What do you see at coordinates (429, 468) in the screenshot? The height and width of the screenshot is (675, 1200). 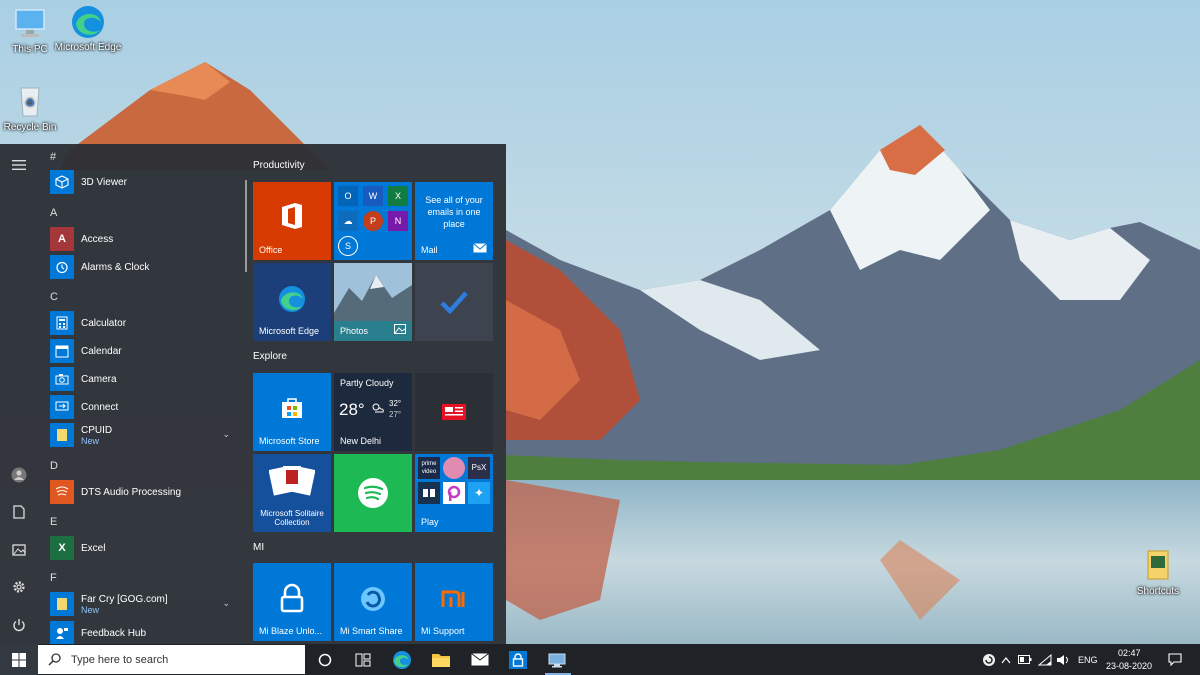 I see `prime-video-icon: prime video` at bounding box center [429, 468].